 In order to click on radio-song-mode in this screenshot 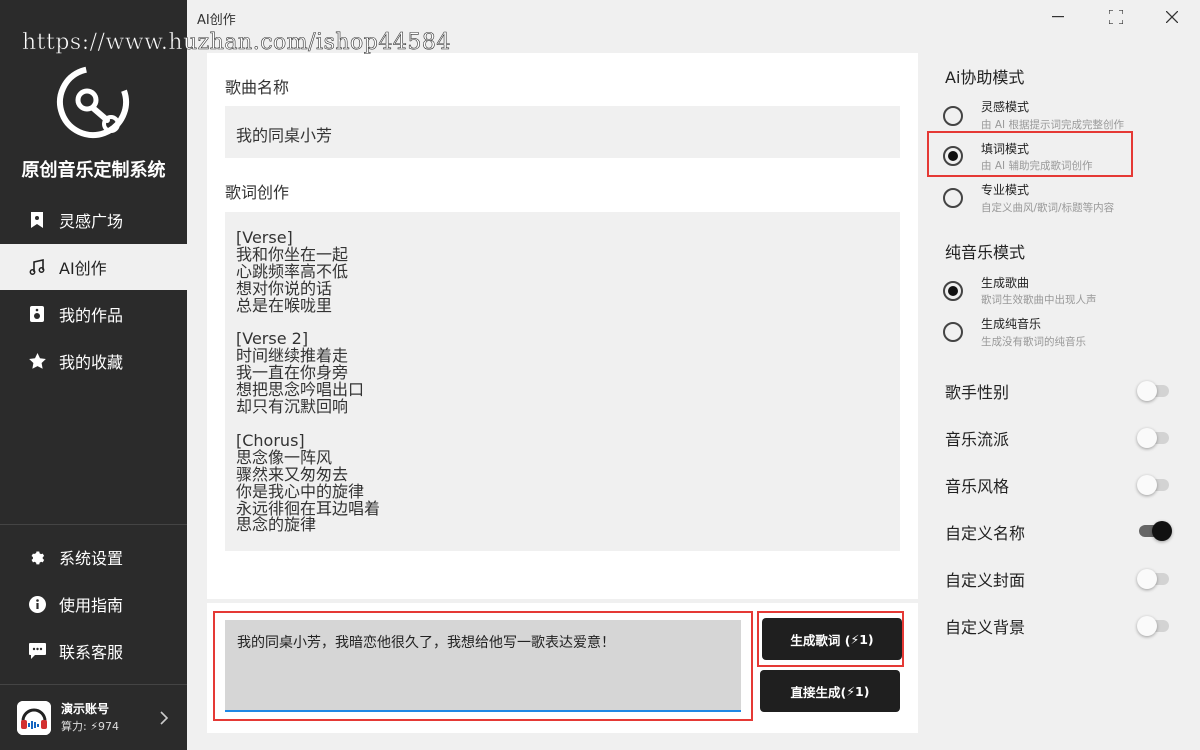, I will do `click(953, 291)`.